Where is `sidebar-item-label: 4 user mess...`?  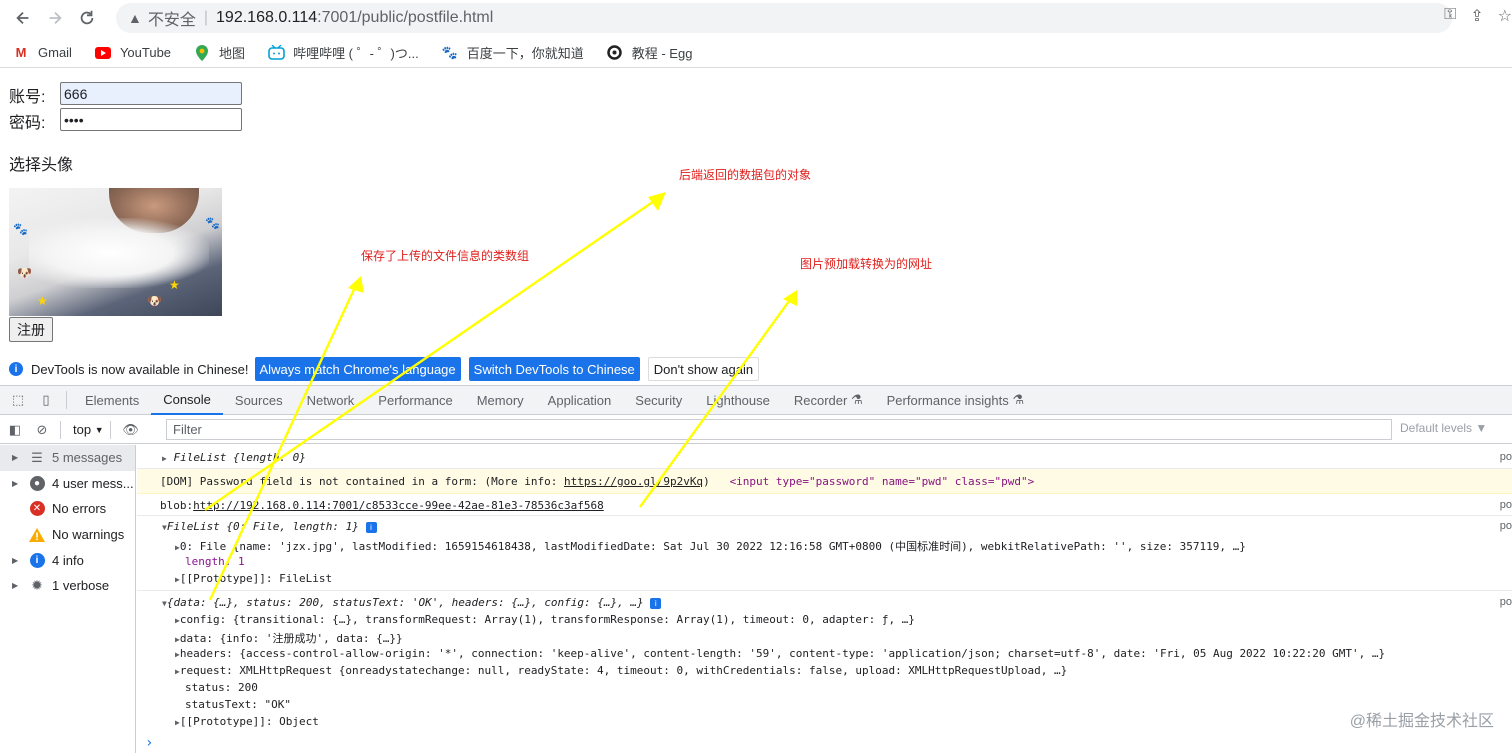 sidebar-item-label: 4 user mess... is located at coordinates (93, 483).